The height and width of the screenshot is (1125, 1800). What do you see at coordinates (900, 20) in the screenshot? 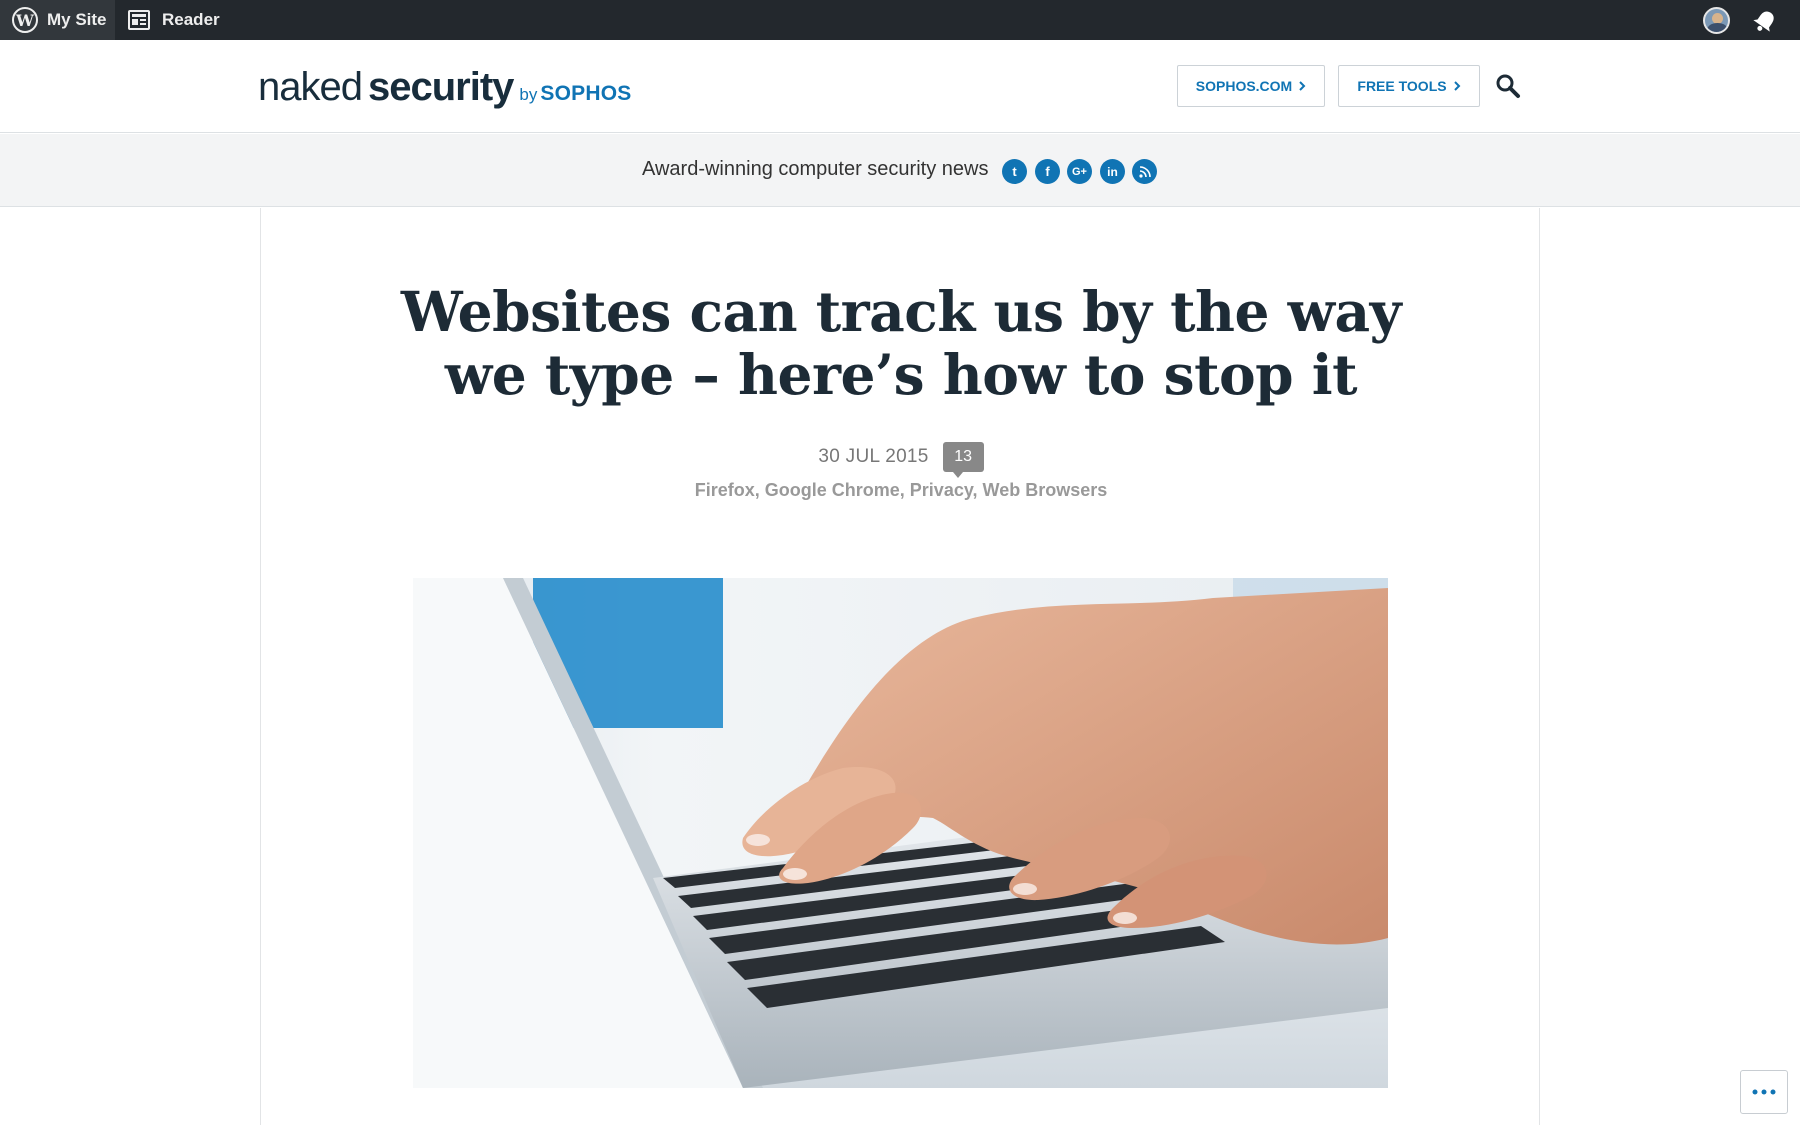
I see `admin-bar: W My Site Reader` at bounding box center [900, 20].